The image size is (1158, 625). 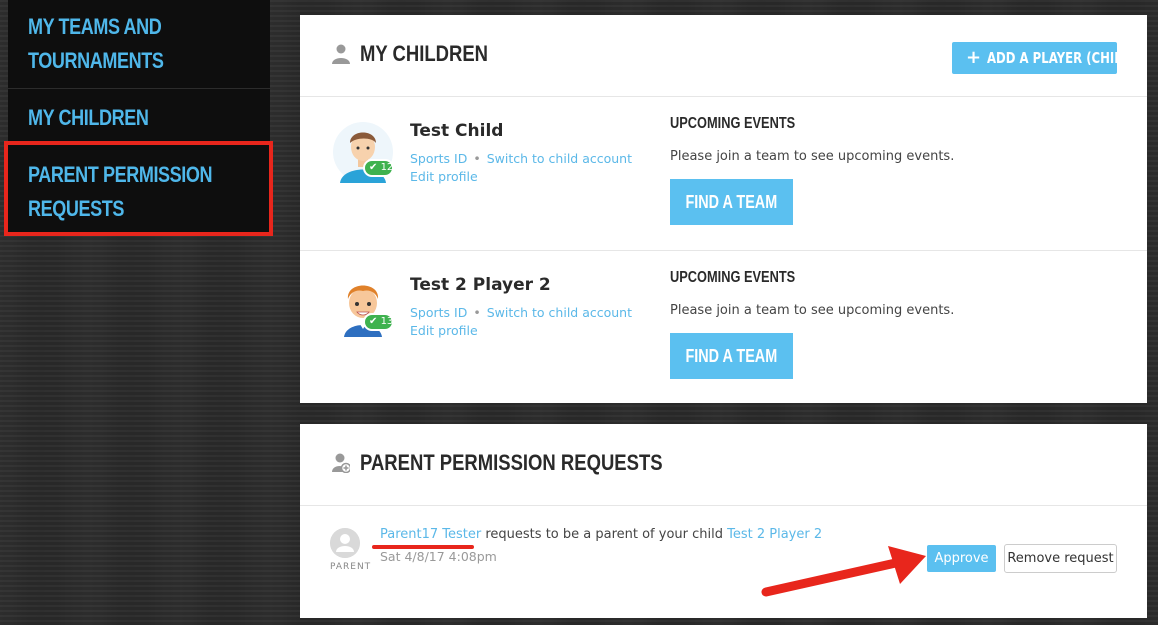 What do you see at coordinates (961, 558) in the screenshot?
I see `approve-button: Approve` at bounding box center [961, 558].